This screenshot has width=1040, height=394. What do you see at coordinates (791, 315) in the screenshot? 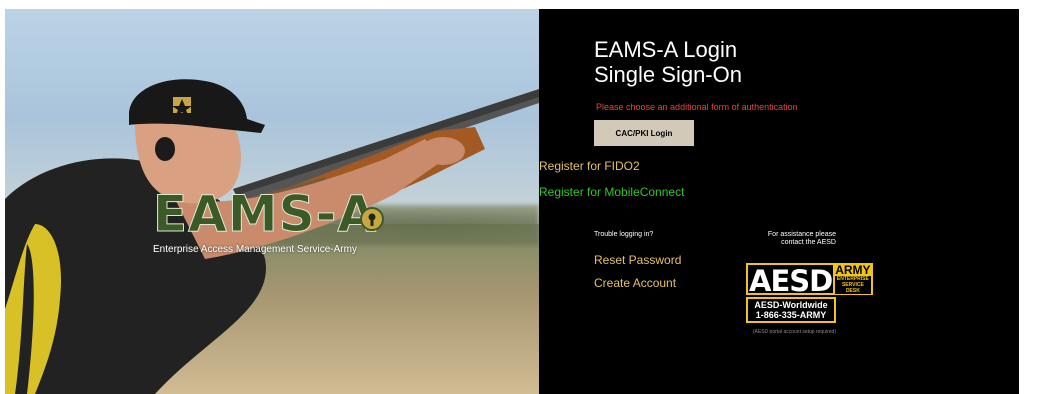
I see `aesd-phone-number: 1-866-335-ARMY` at bounding box center [791, 315].